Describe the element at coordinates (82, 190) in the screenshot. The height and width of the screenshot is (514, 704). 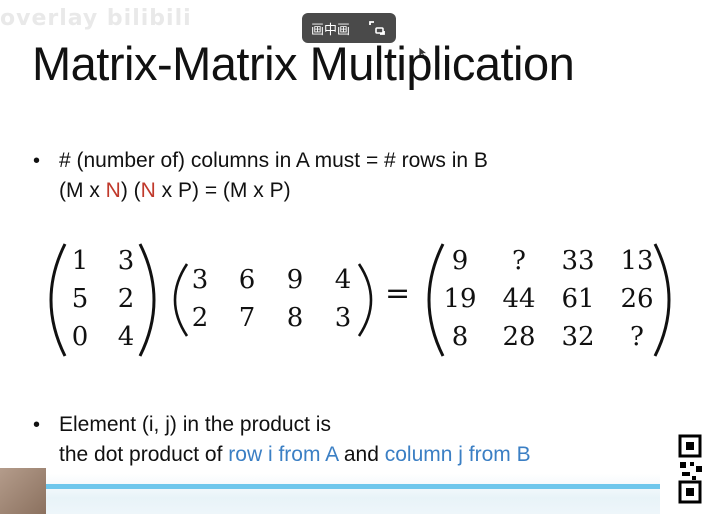
I see `dim-text: (M x` at that location.